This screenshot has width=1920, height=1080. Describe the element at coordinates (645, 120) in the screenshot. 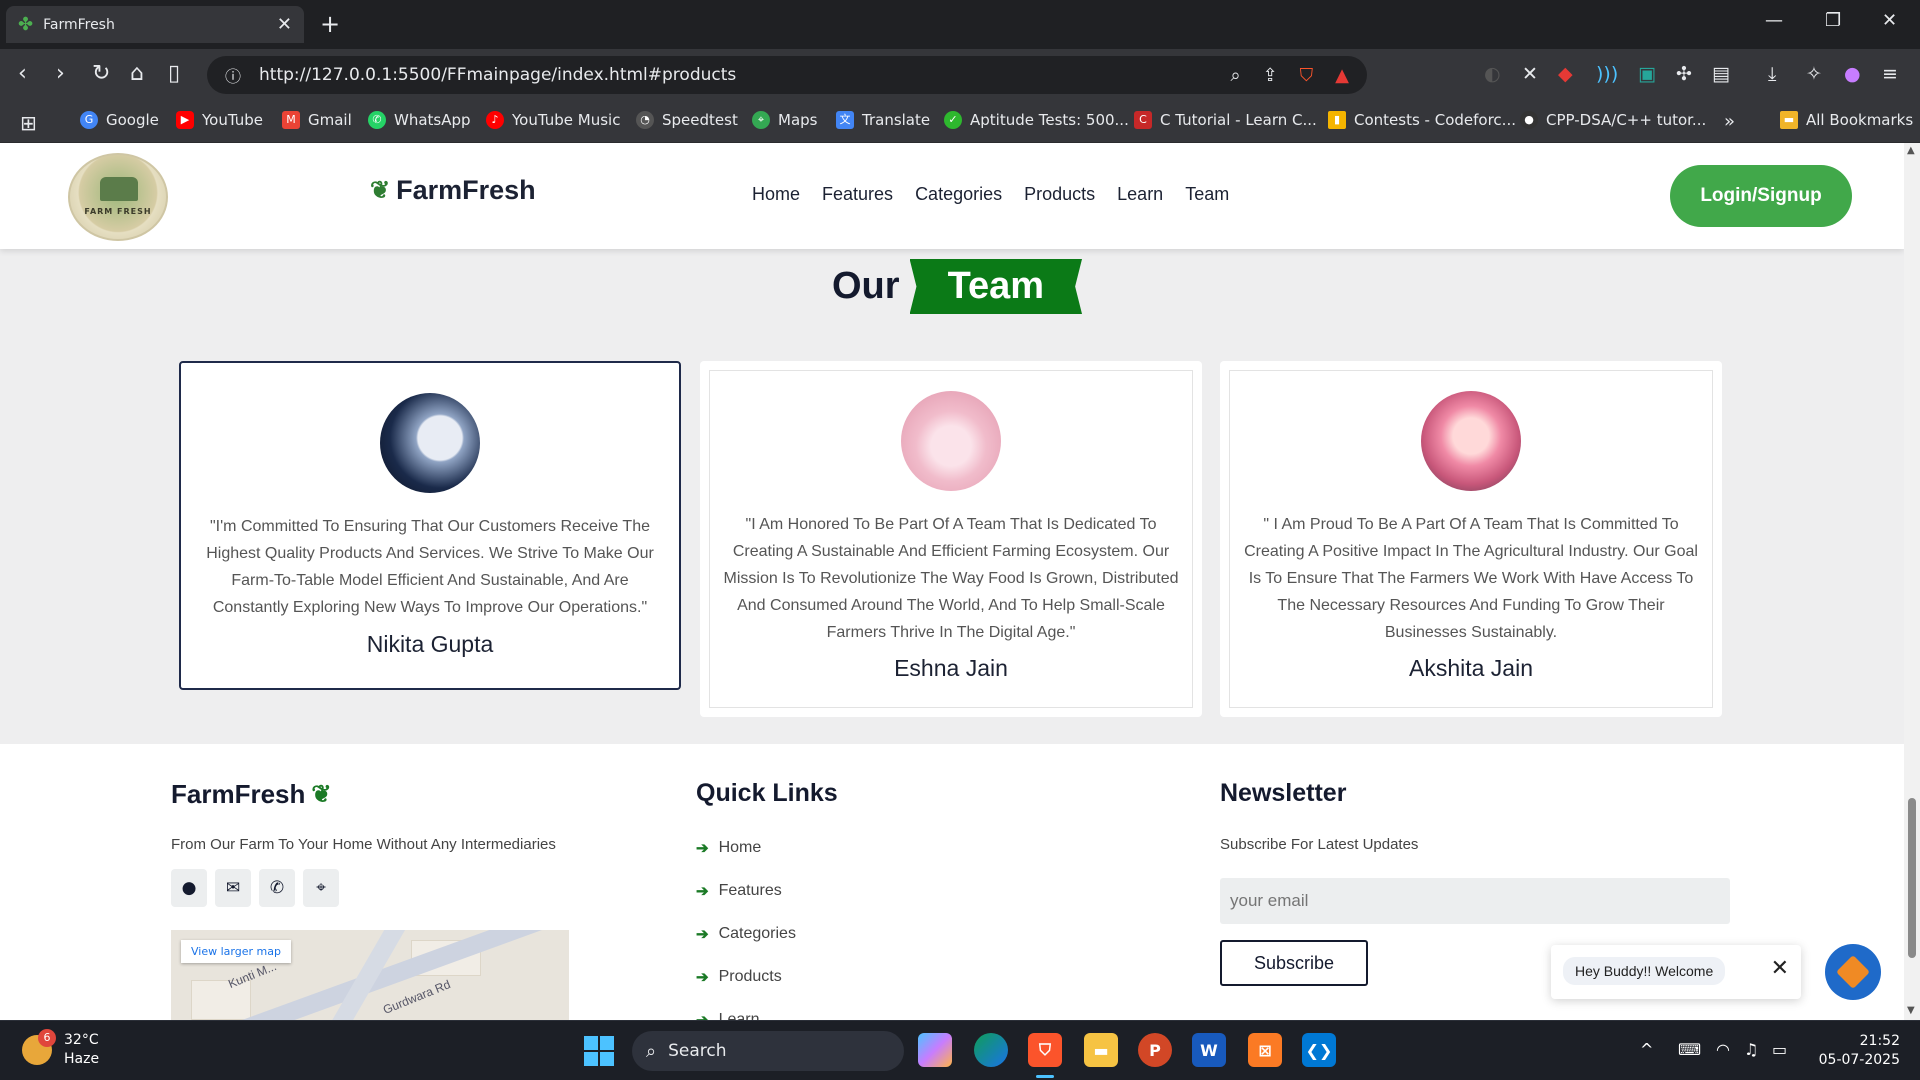

I see `speedtest-icon: ◔` at that location.